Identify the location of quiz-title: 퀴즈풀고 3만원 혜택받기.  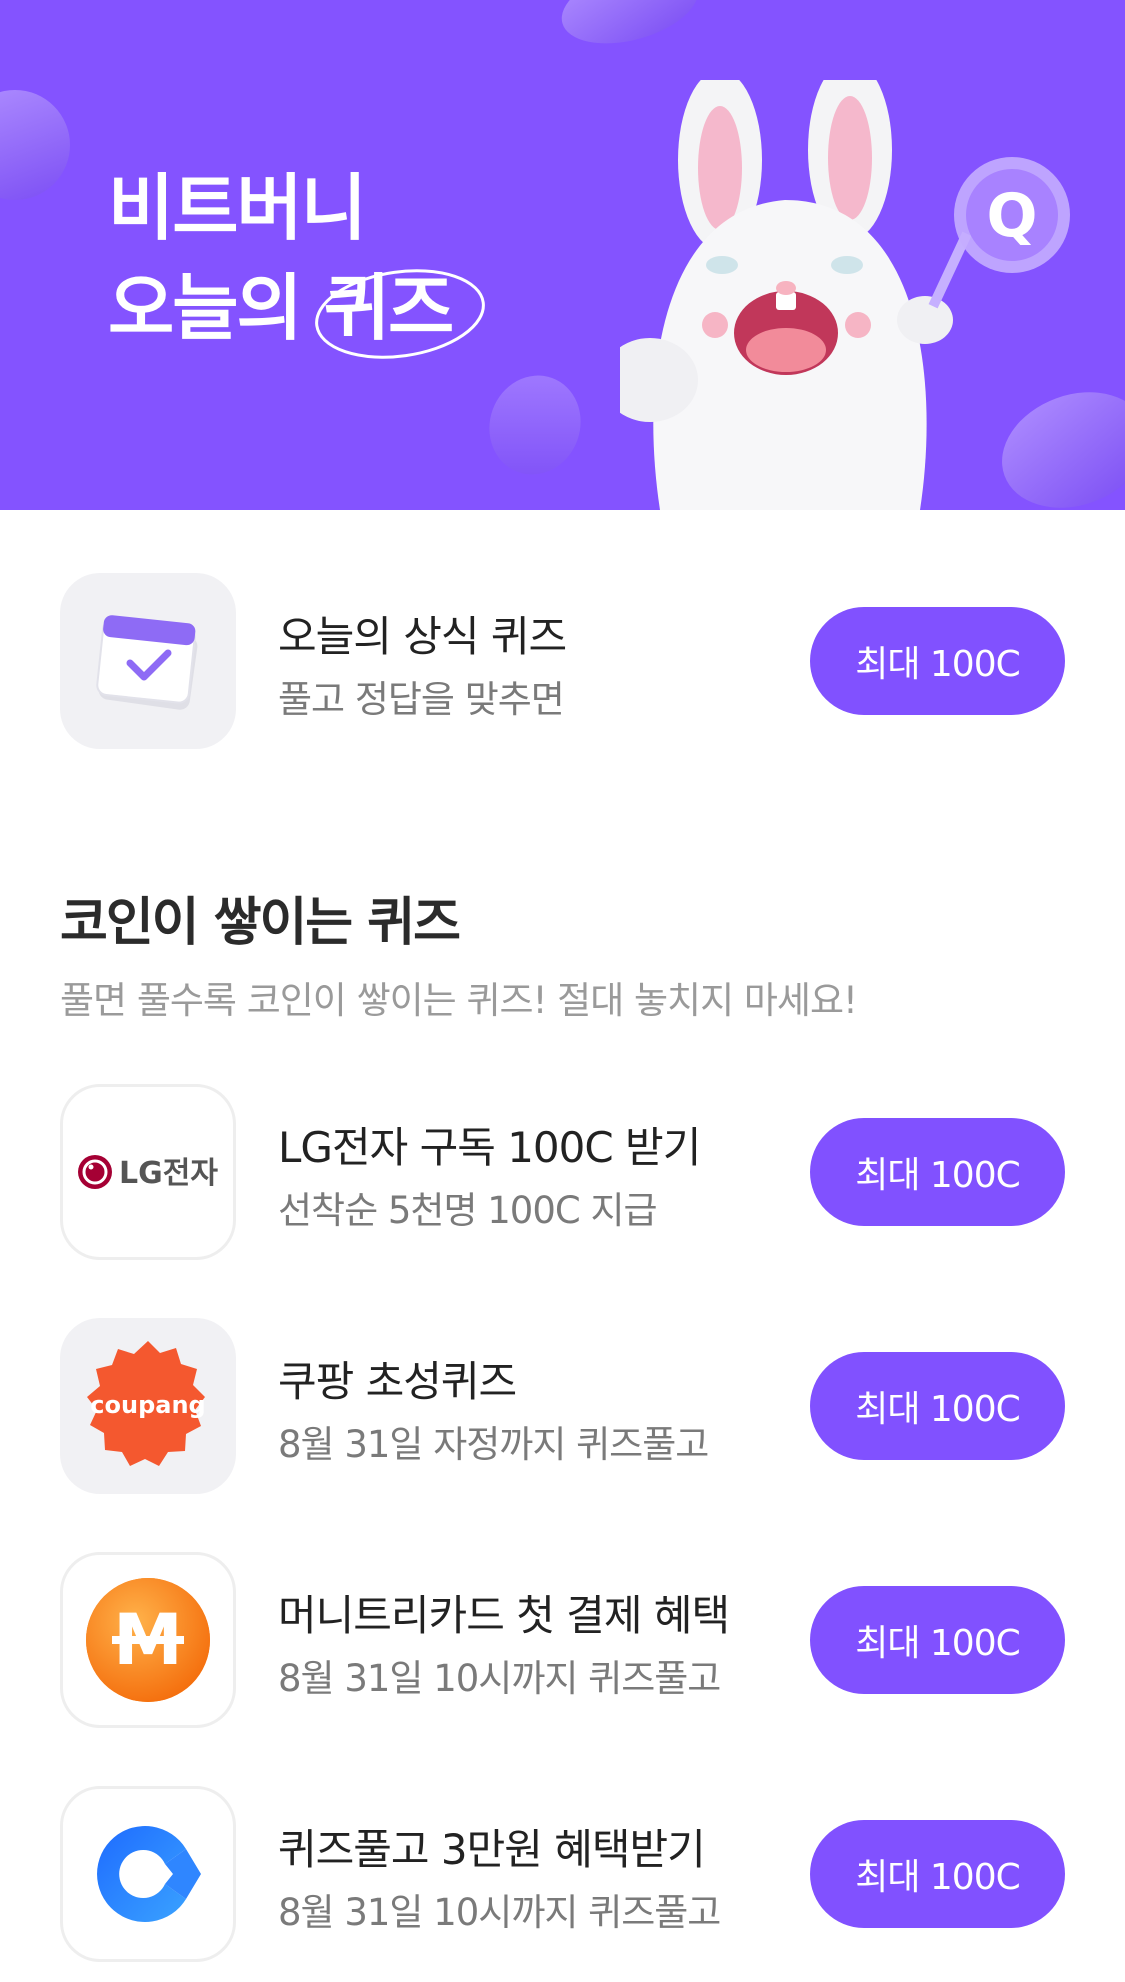
(492, 1849).